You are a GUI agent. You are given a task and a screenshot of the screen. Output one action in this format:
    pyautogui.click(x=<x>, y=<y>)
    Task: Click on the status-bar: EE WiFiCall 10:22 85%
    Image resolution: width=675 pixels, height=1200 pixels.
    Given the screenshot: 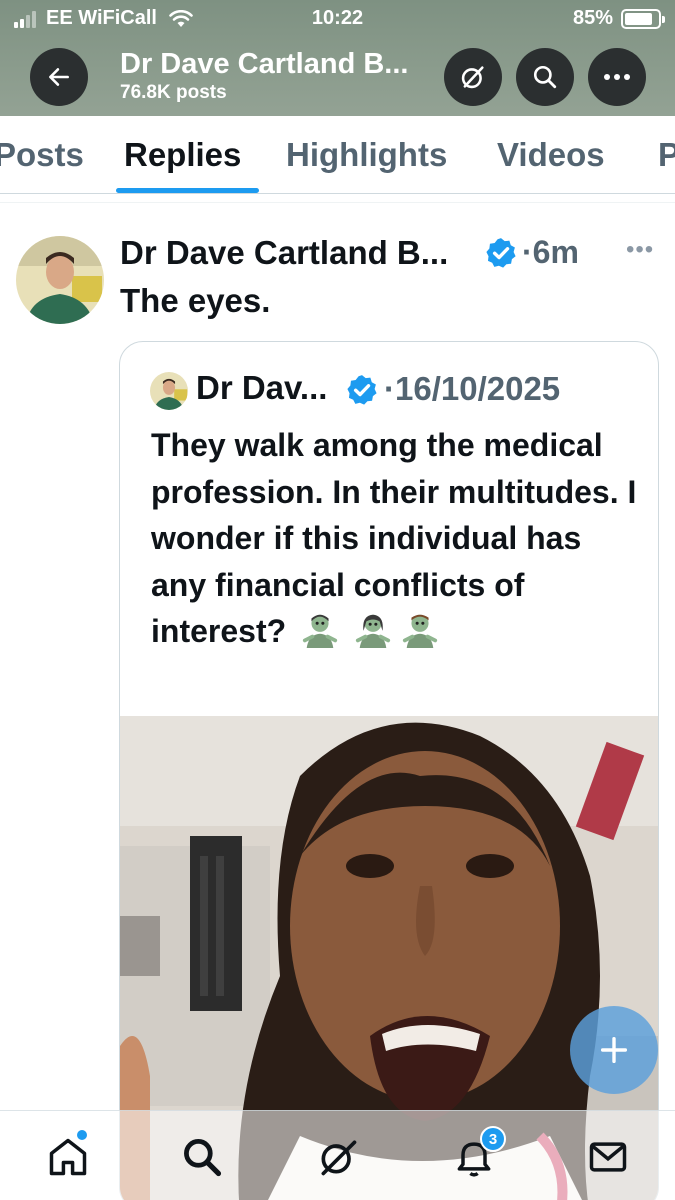 What is the action you would take?
    pyautogui.click(x=337, y=19)
    